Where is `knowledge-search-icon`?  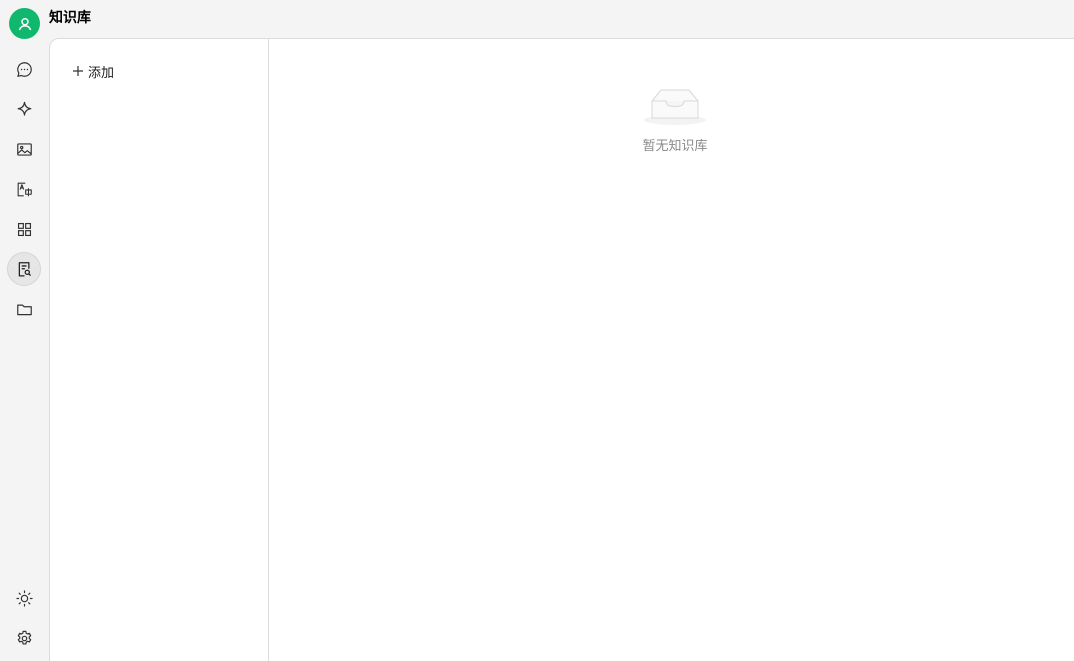
knowledge-search-icon is located at coordinates (24, 268).